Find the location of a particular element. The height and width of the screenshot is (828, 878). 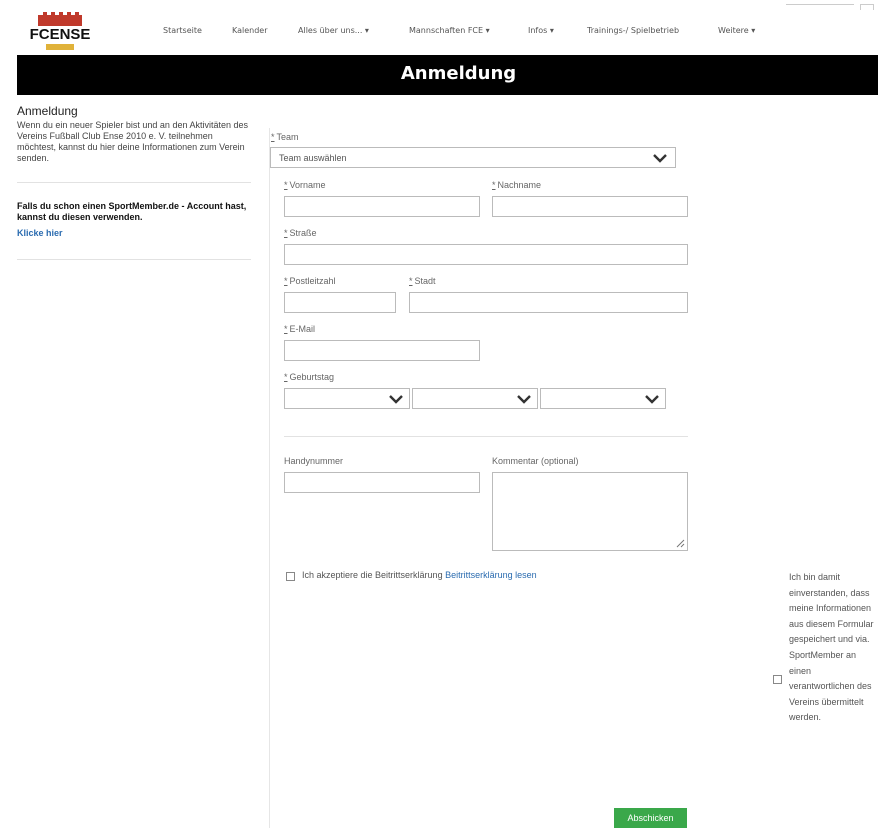

birthday-label: * Geburtstag is located at coordinates (309, 377).